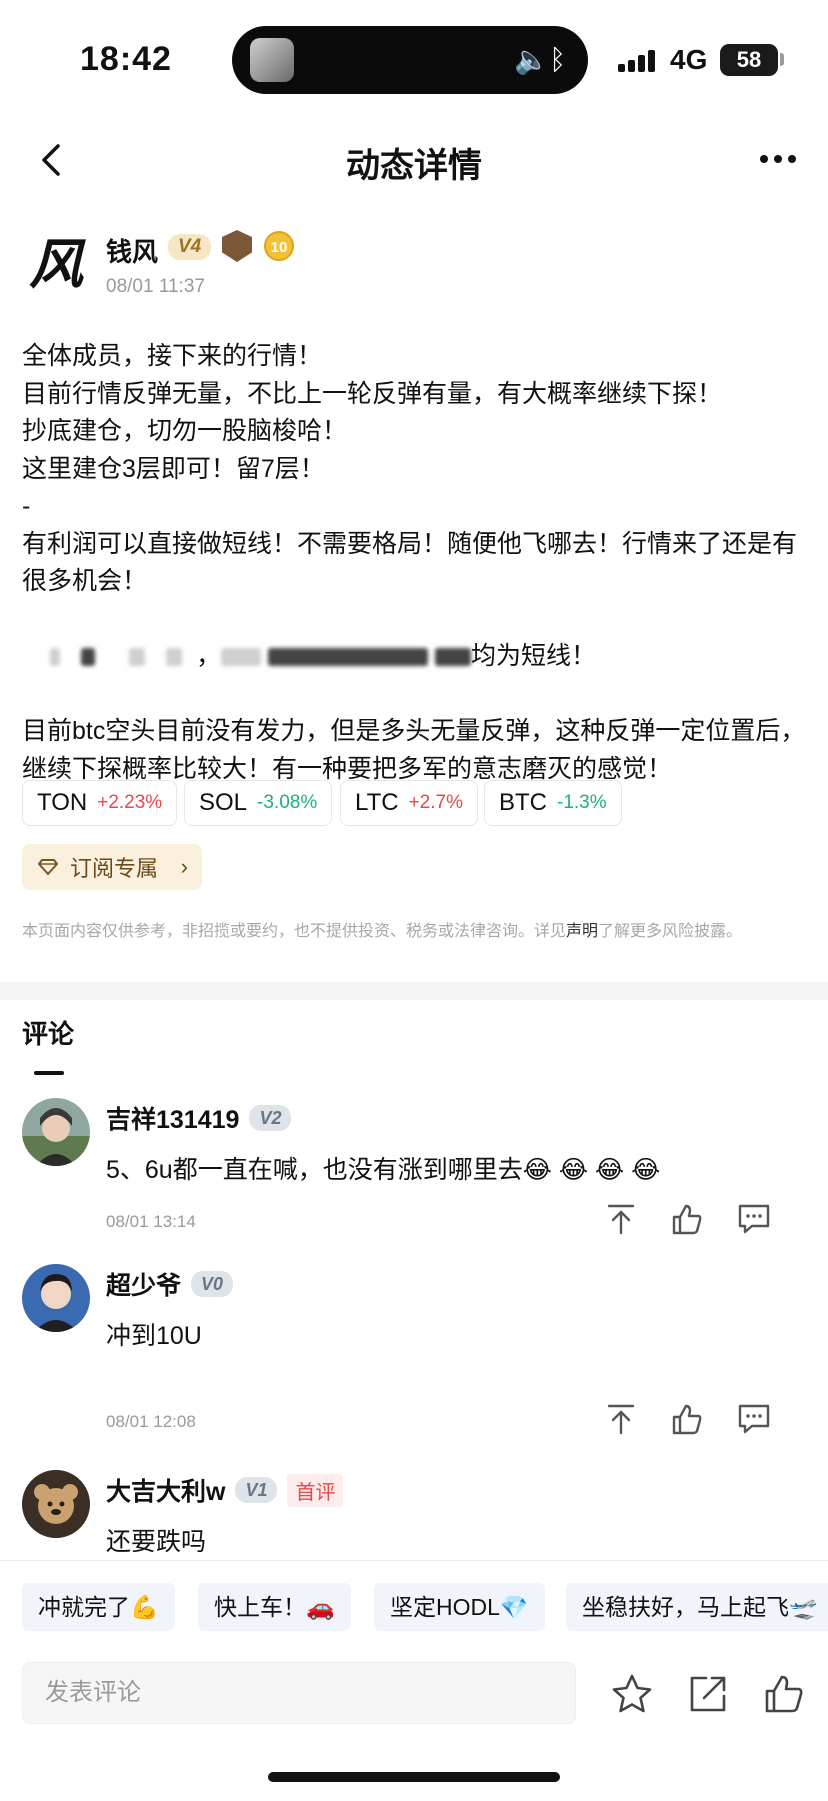  Describe the element at coordinates (299, 1693) in the screenshot. I see `comment-input: 发表评论` at that location.